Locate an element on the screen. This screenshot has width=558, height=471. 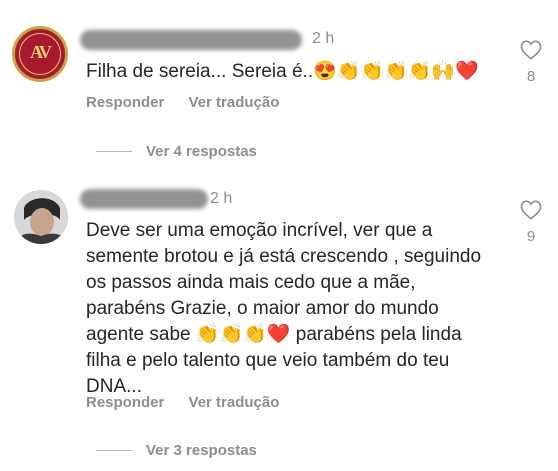
view-replies-button: Ver 4 respostas is located at coordinates (176, 151).